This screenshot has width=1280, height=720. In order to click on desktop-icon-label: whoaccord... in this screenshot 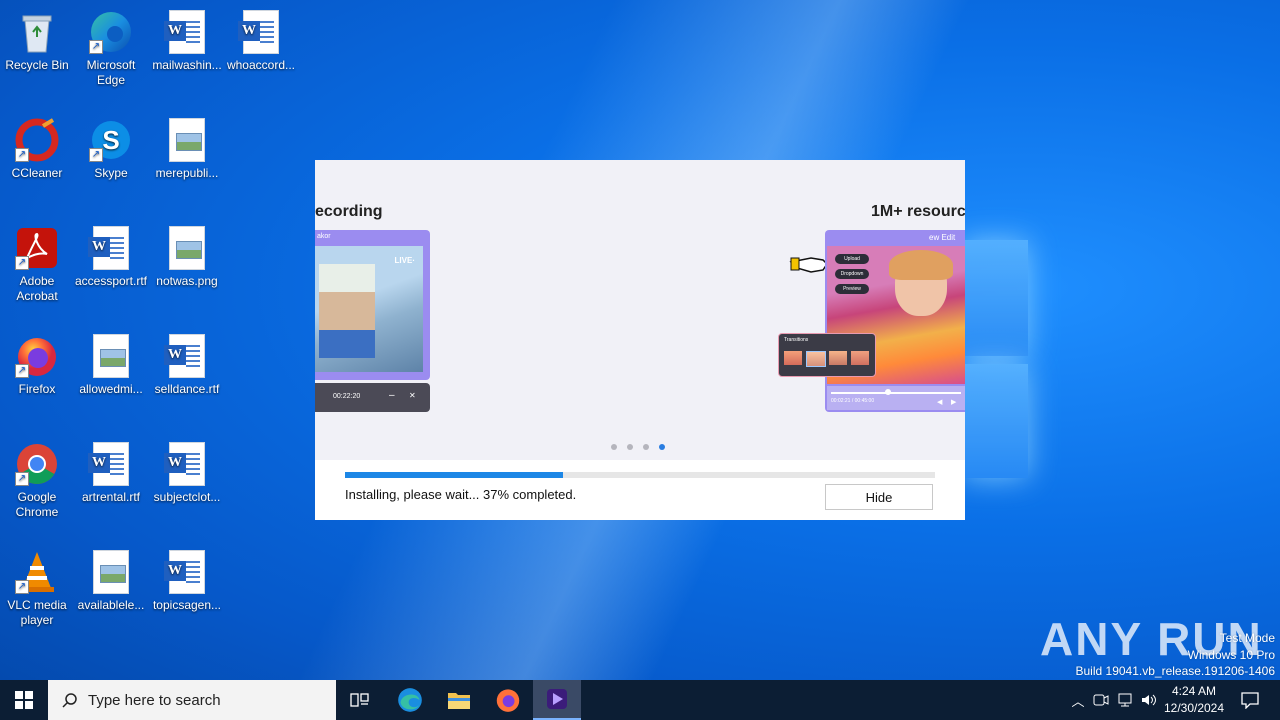, I will do `click(261, 65)`.